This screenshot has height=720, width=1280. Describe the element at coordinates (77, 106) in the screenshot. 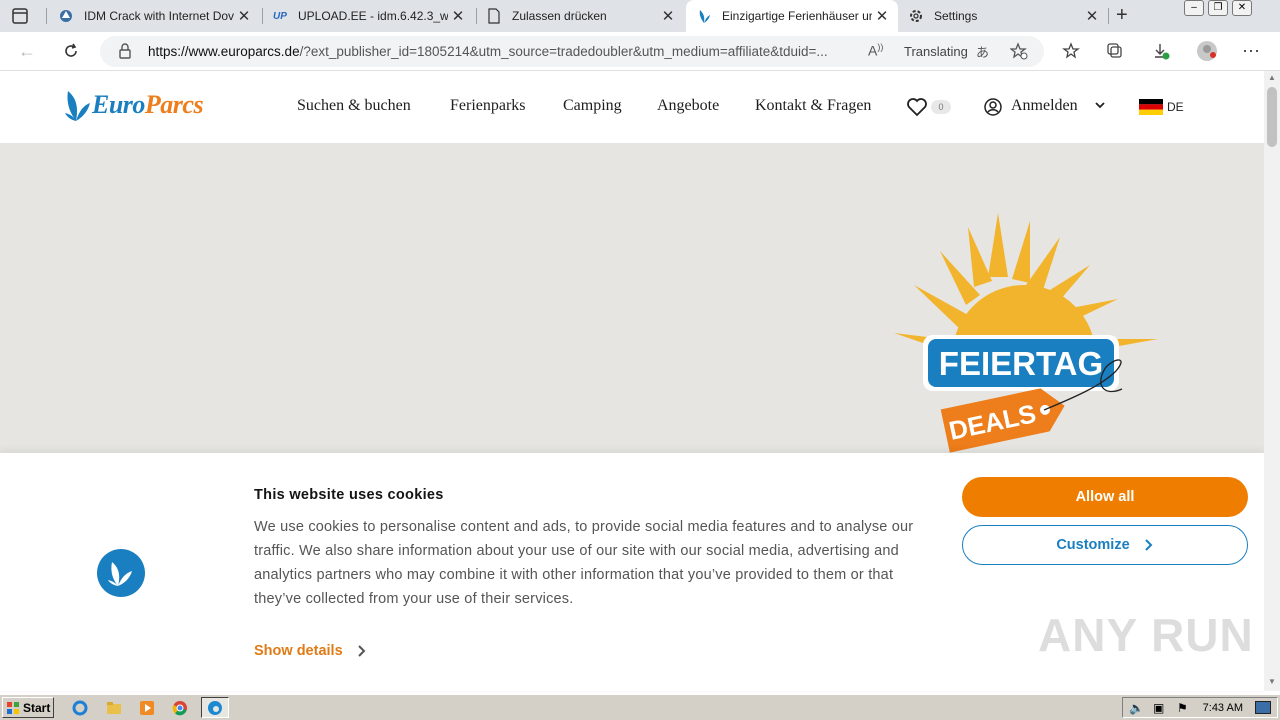

I see `europarcs-leaf-icon` at that location.